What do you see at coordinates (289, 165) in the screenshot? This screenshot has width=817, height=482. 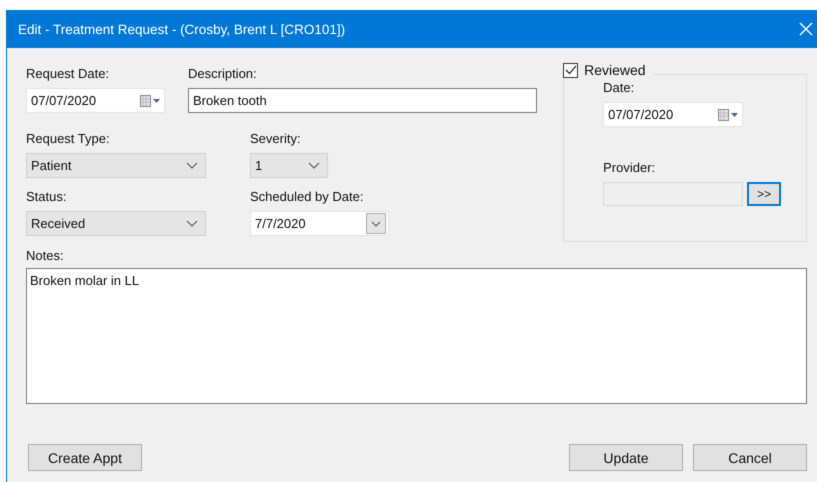 I see `severity-dropdown: 1` at bounding box center [289, 165].